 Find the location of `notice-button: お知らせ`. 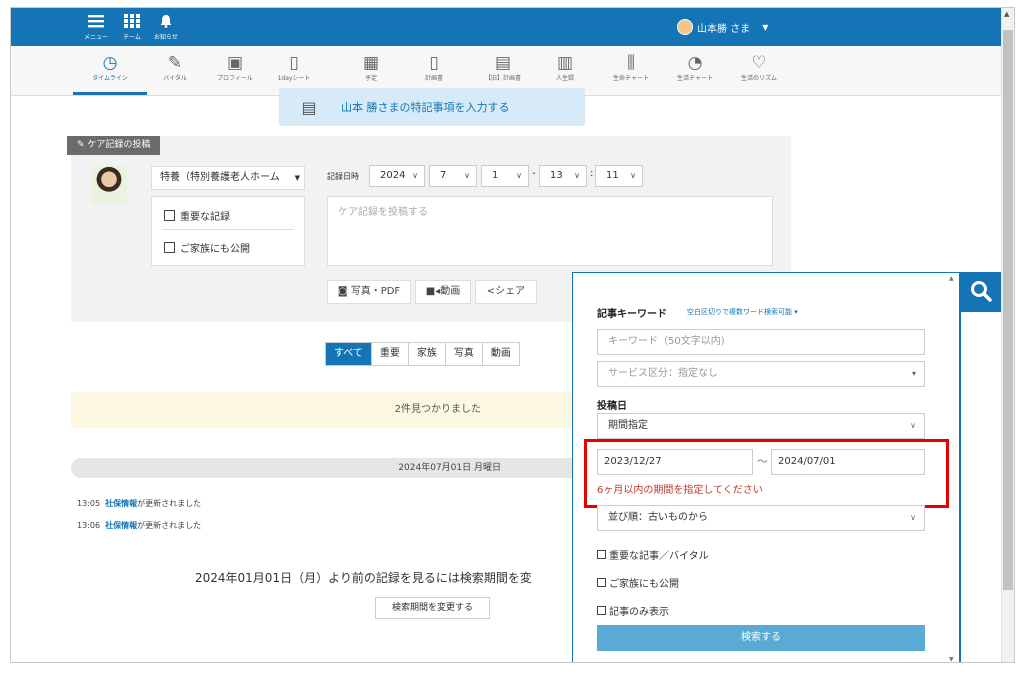

notice-button: お知らせ is located at coordinates (166, 28).